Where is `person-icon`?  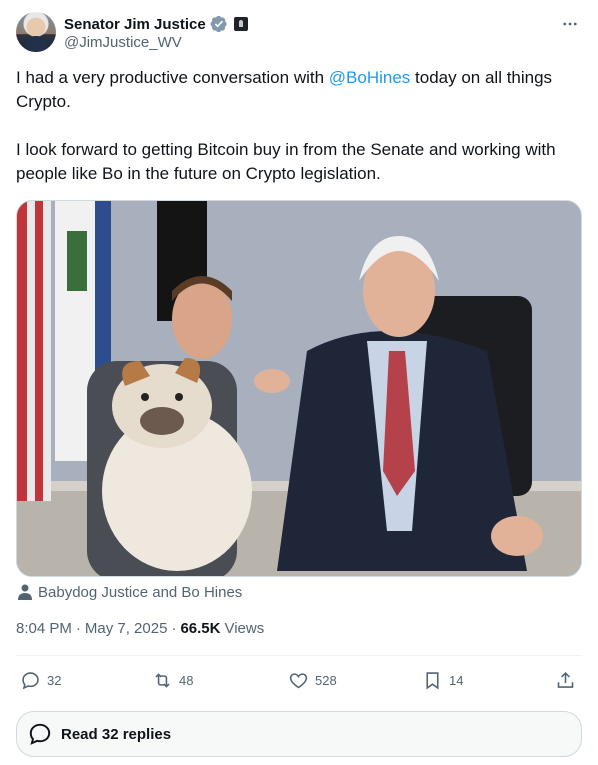
person-icon is located at coordinates (25, 592).